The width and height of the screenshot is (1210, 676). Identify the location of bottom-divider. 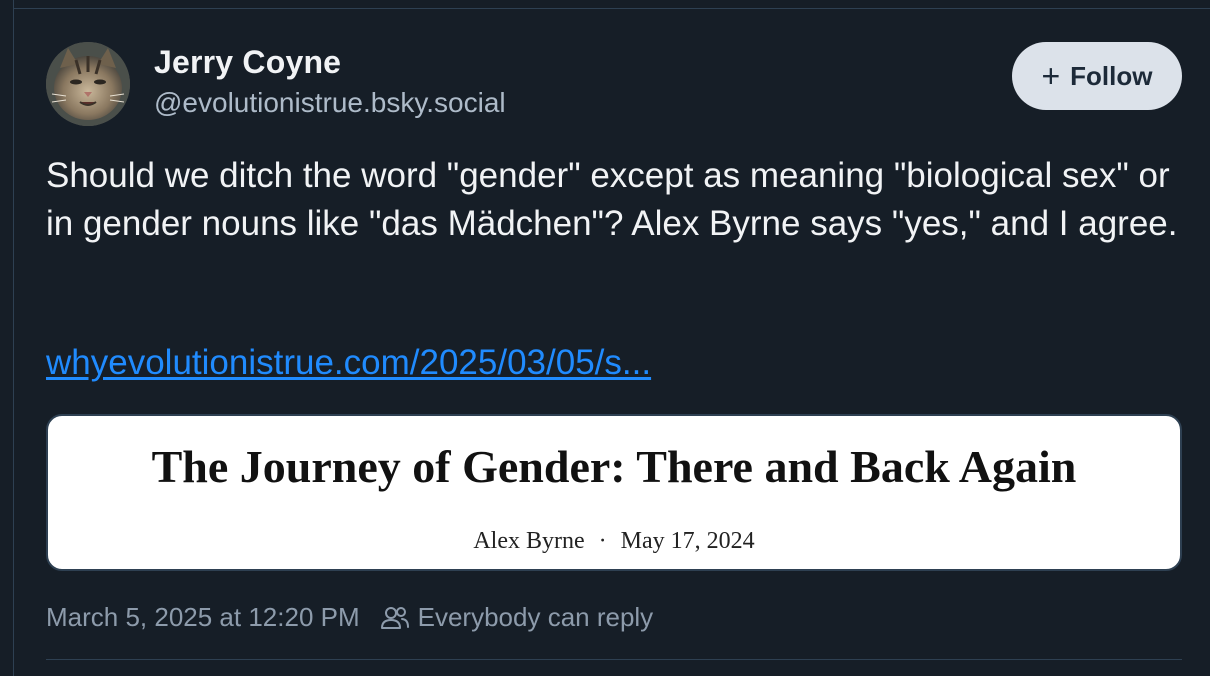
(614, 659).